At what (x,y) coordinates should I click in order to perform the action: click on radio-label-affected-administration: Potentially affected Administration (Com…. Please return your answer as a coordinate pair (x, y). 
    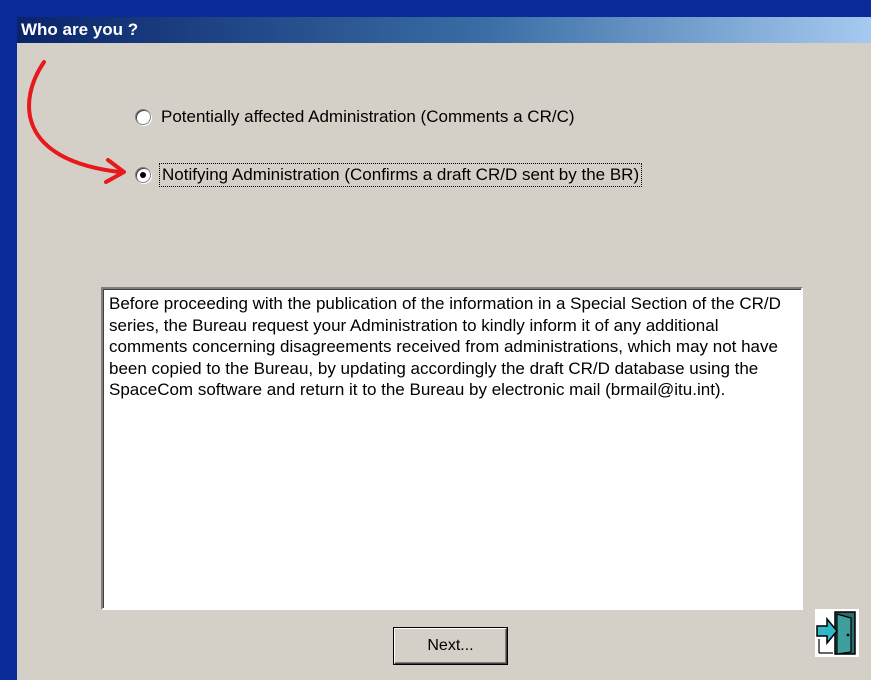
    Looking at the image, I should click on (368, 116).